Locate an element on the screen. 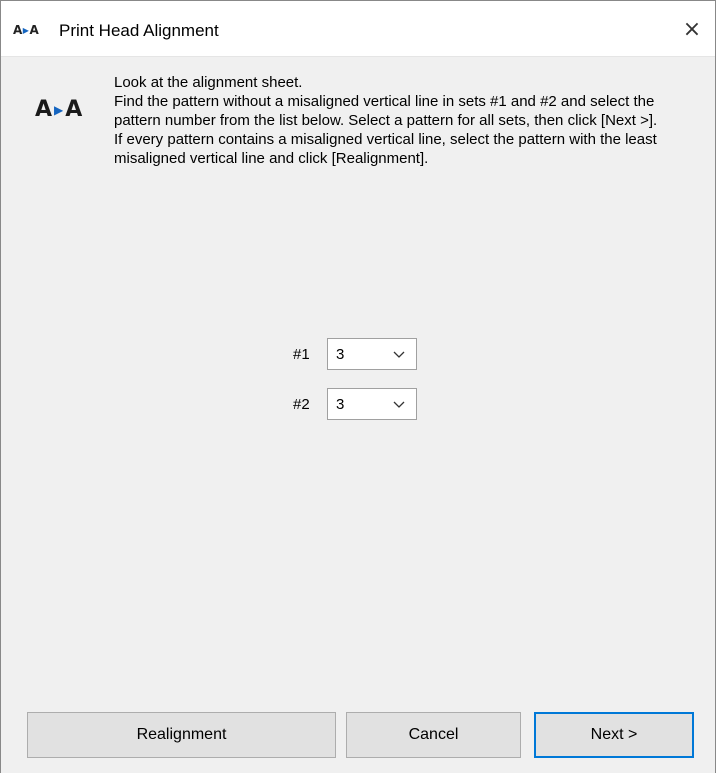 The height and width of the screenshot is (773, 716). big-icon-letter-left: A is located at coordinates (44, 109).